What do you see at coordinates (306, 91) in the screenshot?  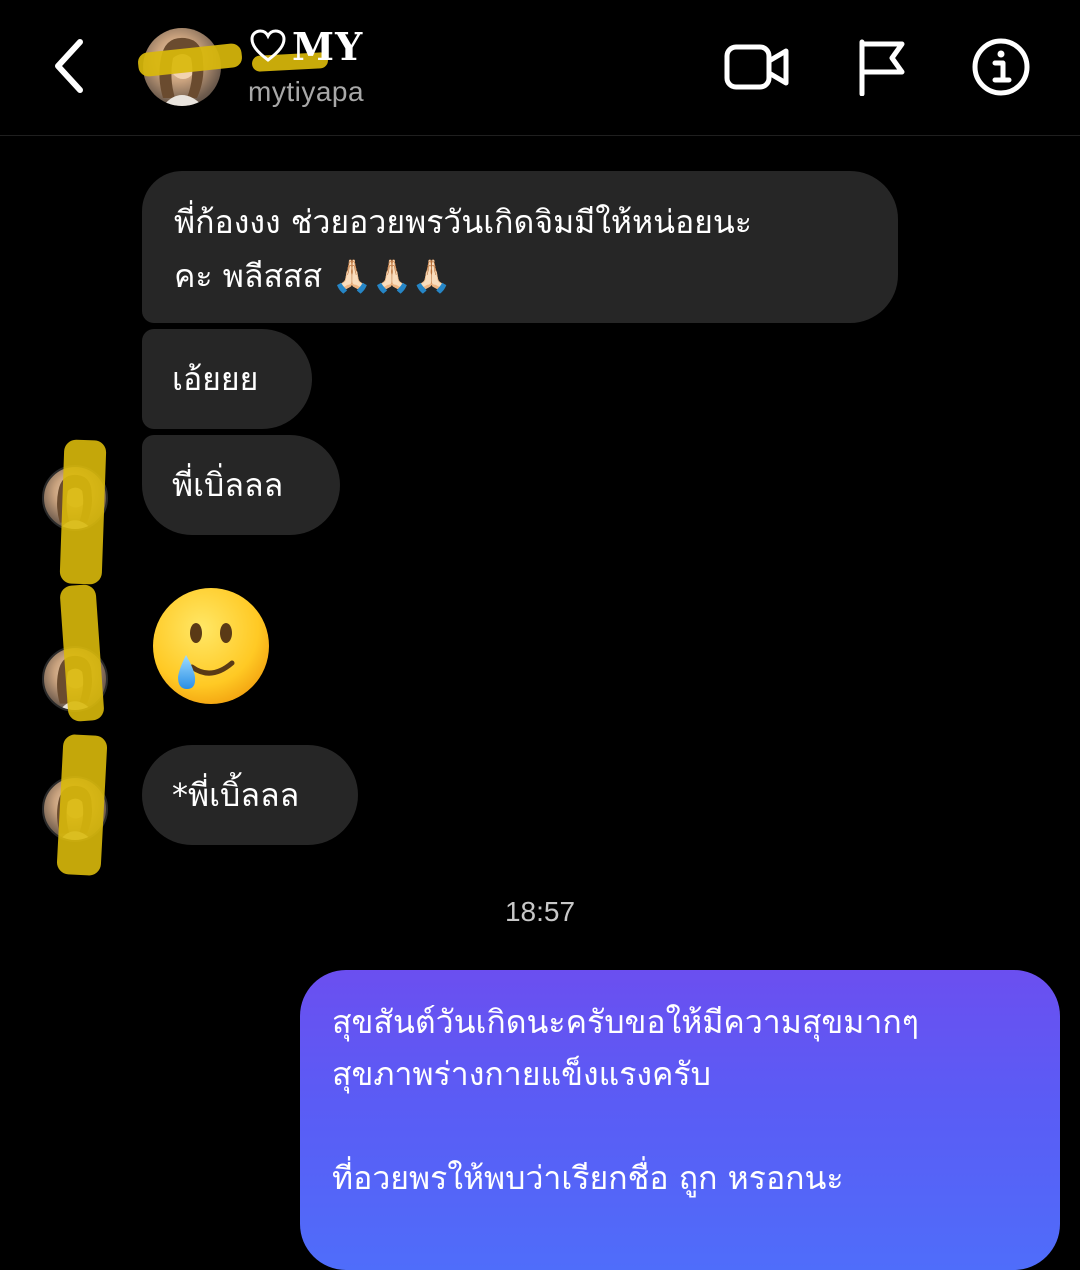 I see `contact-handle: mytiyapa` at bounding box center [306, 91].